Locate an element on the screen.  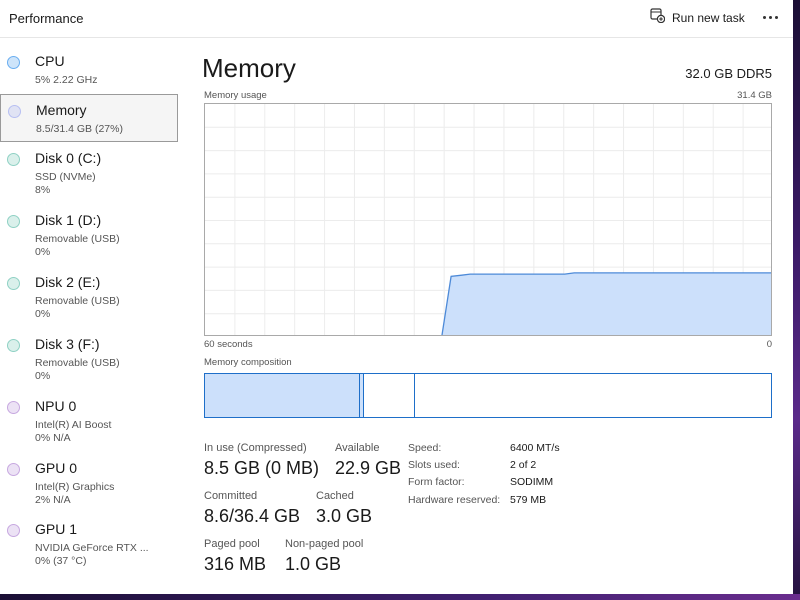
sidebar-item-subtitle: 8.5/31.4 GB (27%) is located at coordinates (79, 129).